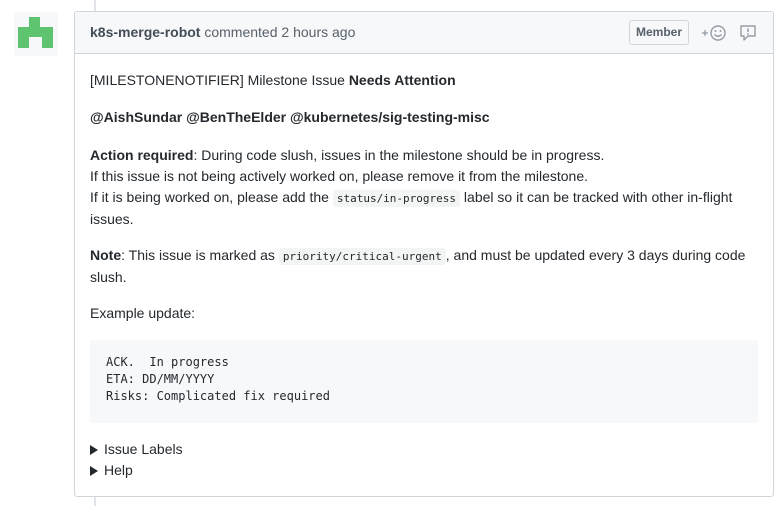 The width and height of the screenshot is (781, 506). I want to click on member-badge: Member, so click(659, 32).